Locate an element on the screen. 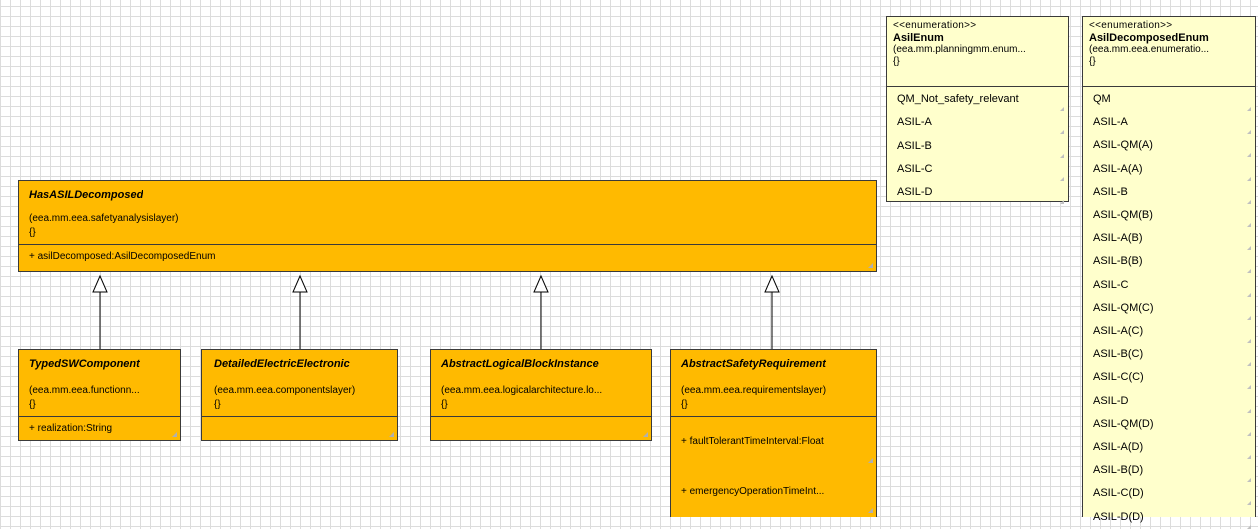  enum-literal: ASIL-C(D) is located at coordinates (1118, 493).